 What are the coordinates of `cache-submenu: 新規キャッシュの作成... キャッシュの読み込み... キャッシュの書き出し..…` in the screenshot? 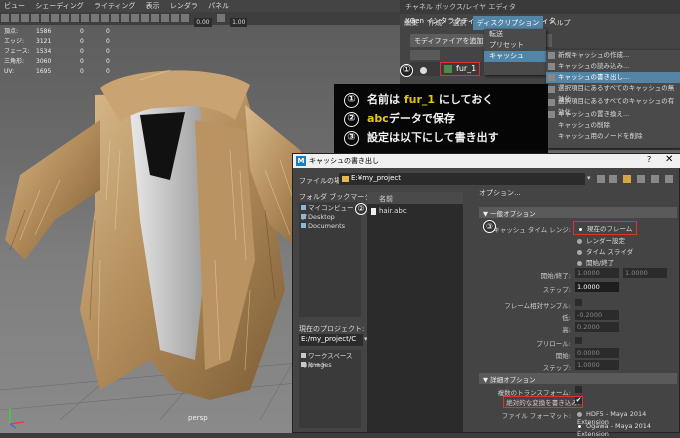 It's located at (613, 99).